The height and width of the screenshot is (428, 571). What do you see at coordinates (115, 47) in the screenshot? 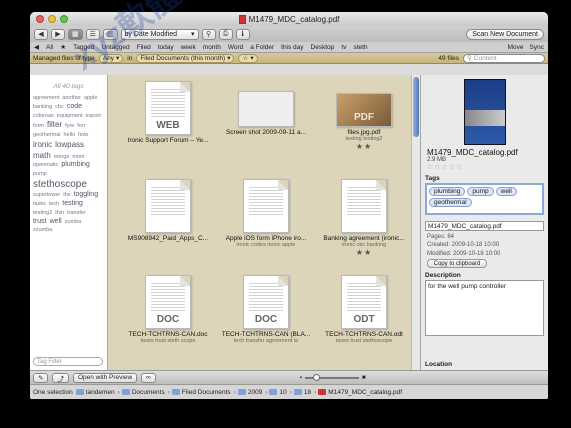
I see `fav-untagged: Untagged` at bounding box center [115, 47].